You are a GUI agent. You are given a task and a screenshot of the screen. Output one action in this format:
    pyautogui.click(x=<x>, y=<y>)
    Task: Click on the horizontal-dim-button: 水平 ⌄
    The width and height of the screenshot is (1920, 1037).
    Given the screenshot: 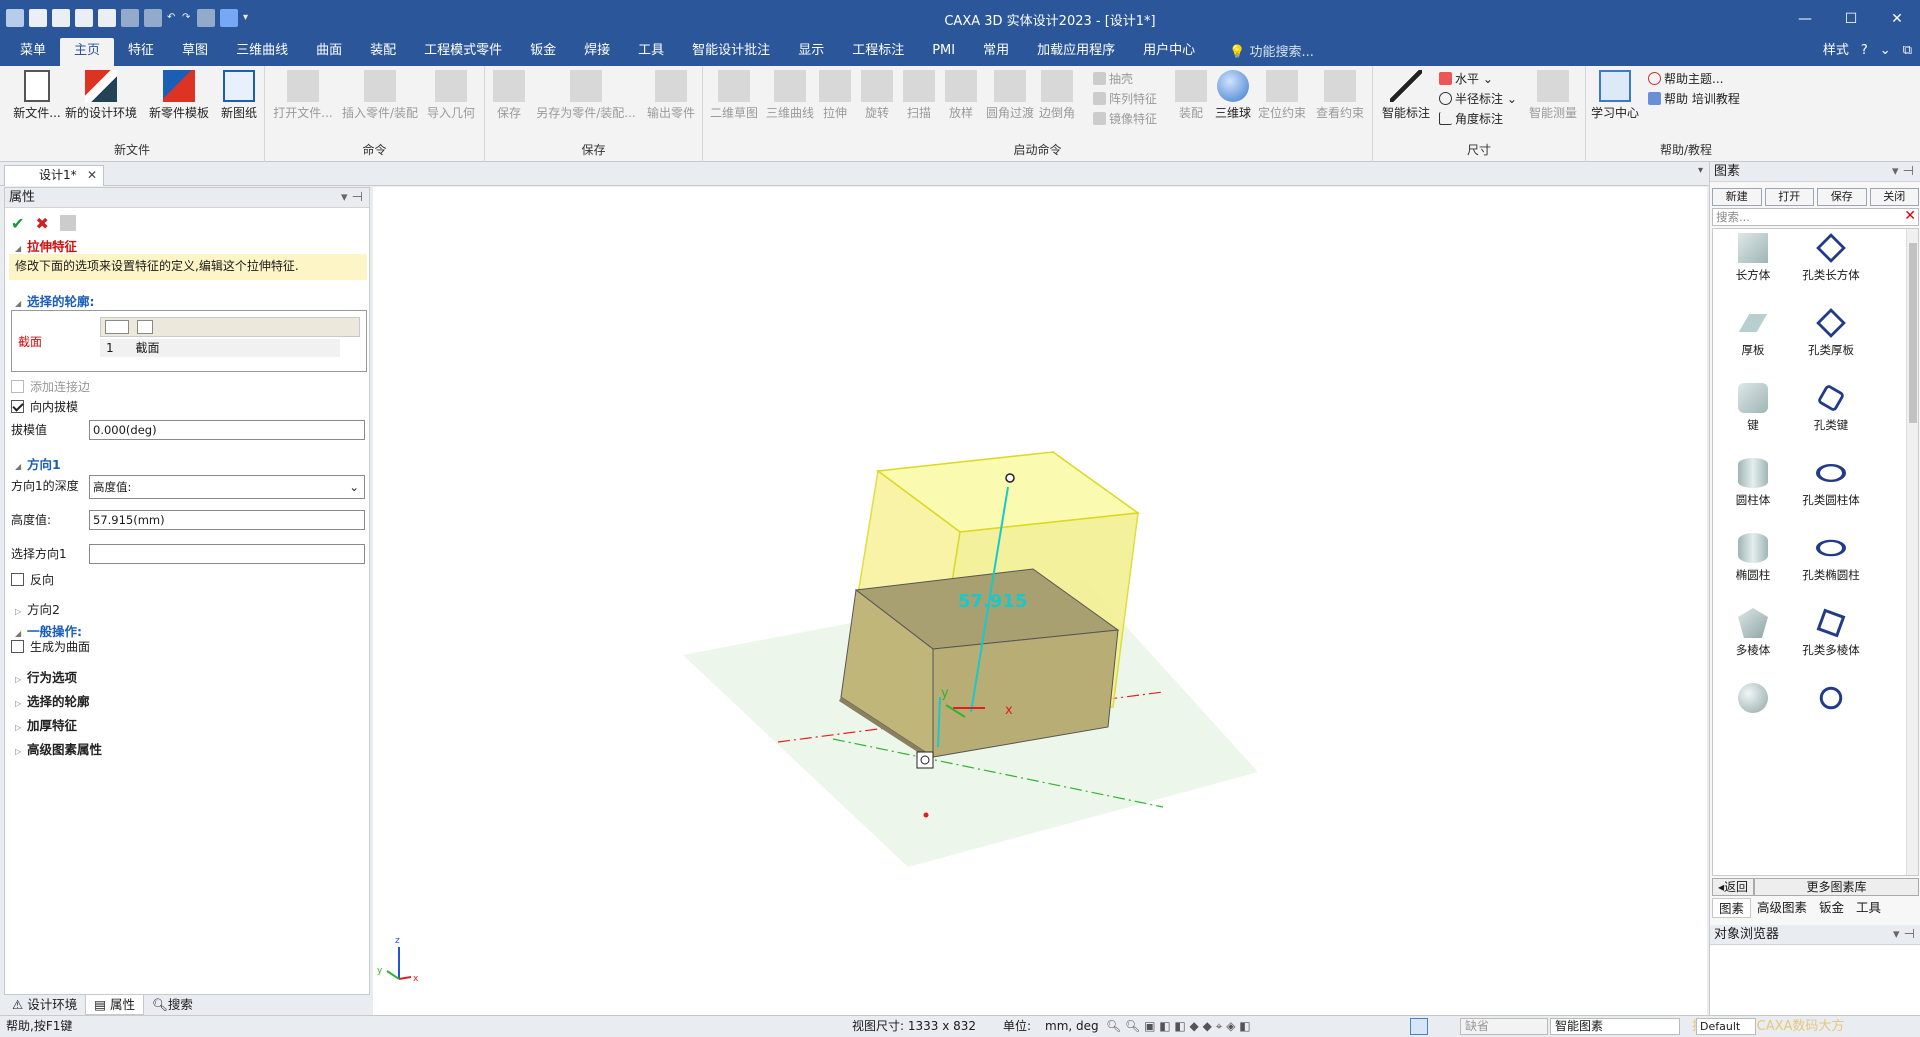 What is the action you would take?
    pyautogui.click(x=1466, y=79)
    